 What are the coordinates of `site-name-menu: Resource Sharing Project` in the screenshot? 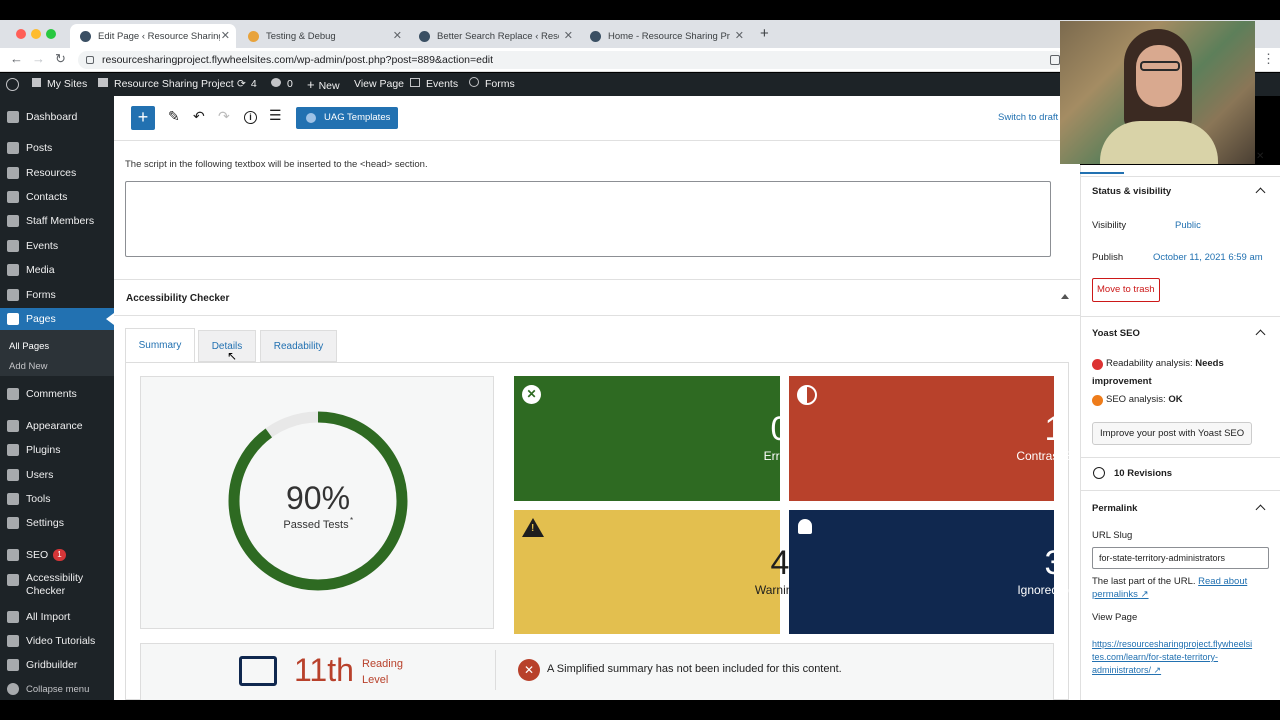 It's located at (166, 84).